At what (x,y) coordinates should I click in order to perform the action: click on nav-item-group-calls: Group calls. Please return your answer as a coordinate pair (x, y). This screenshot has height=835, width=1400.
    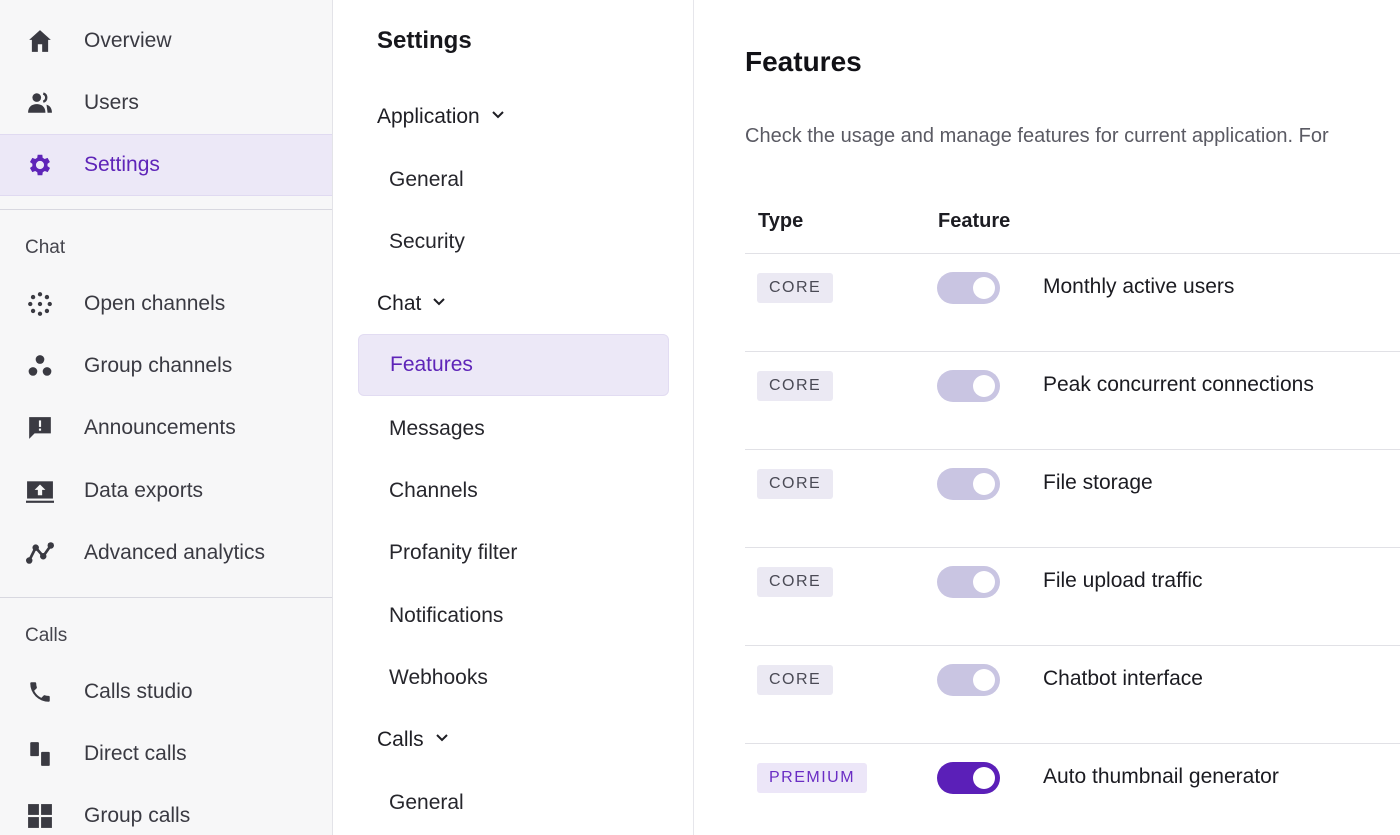
    Looking at the image, I should click on (166, 810).